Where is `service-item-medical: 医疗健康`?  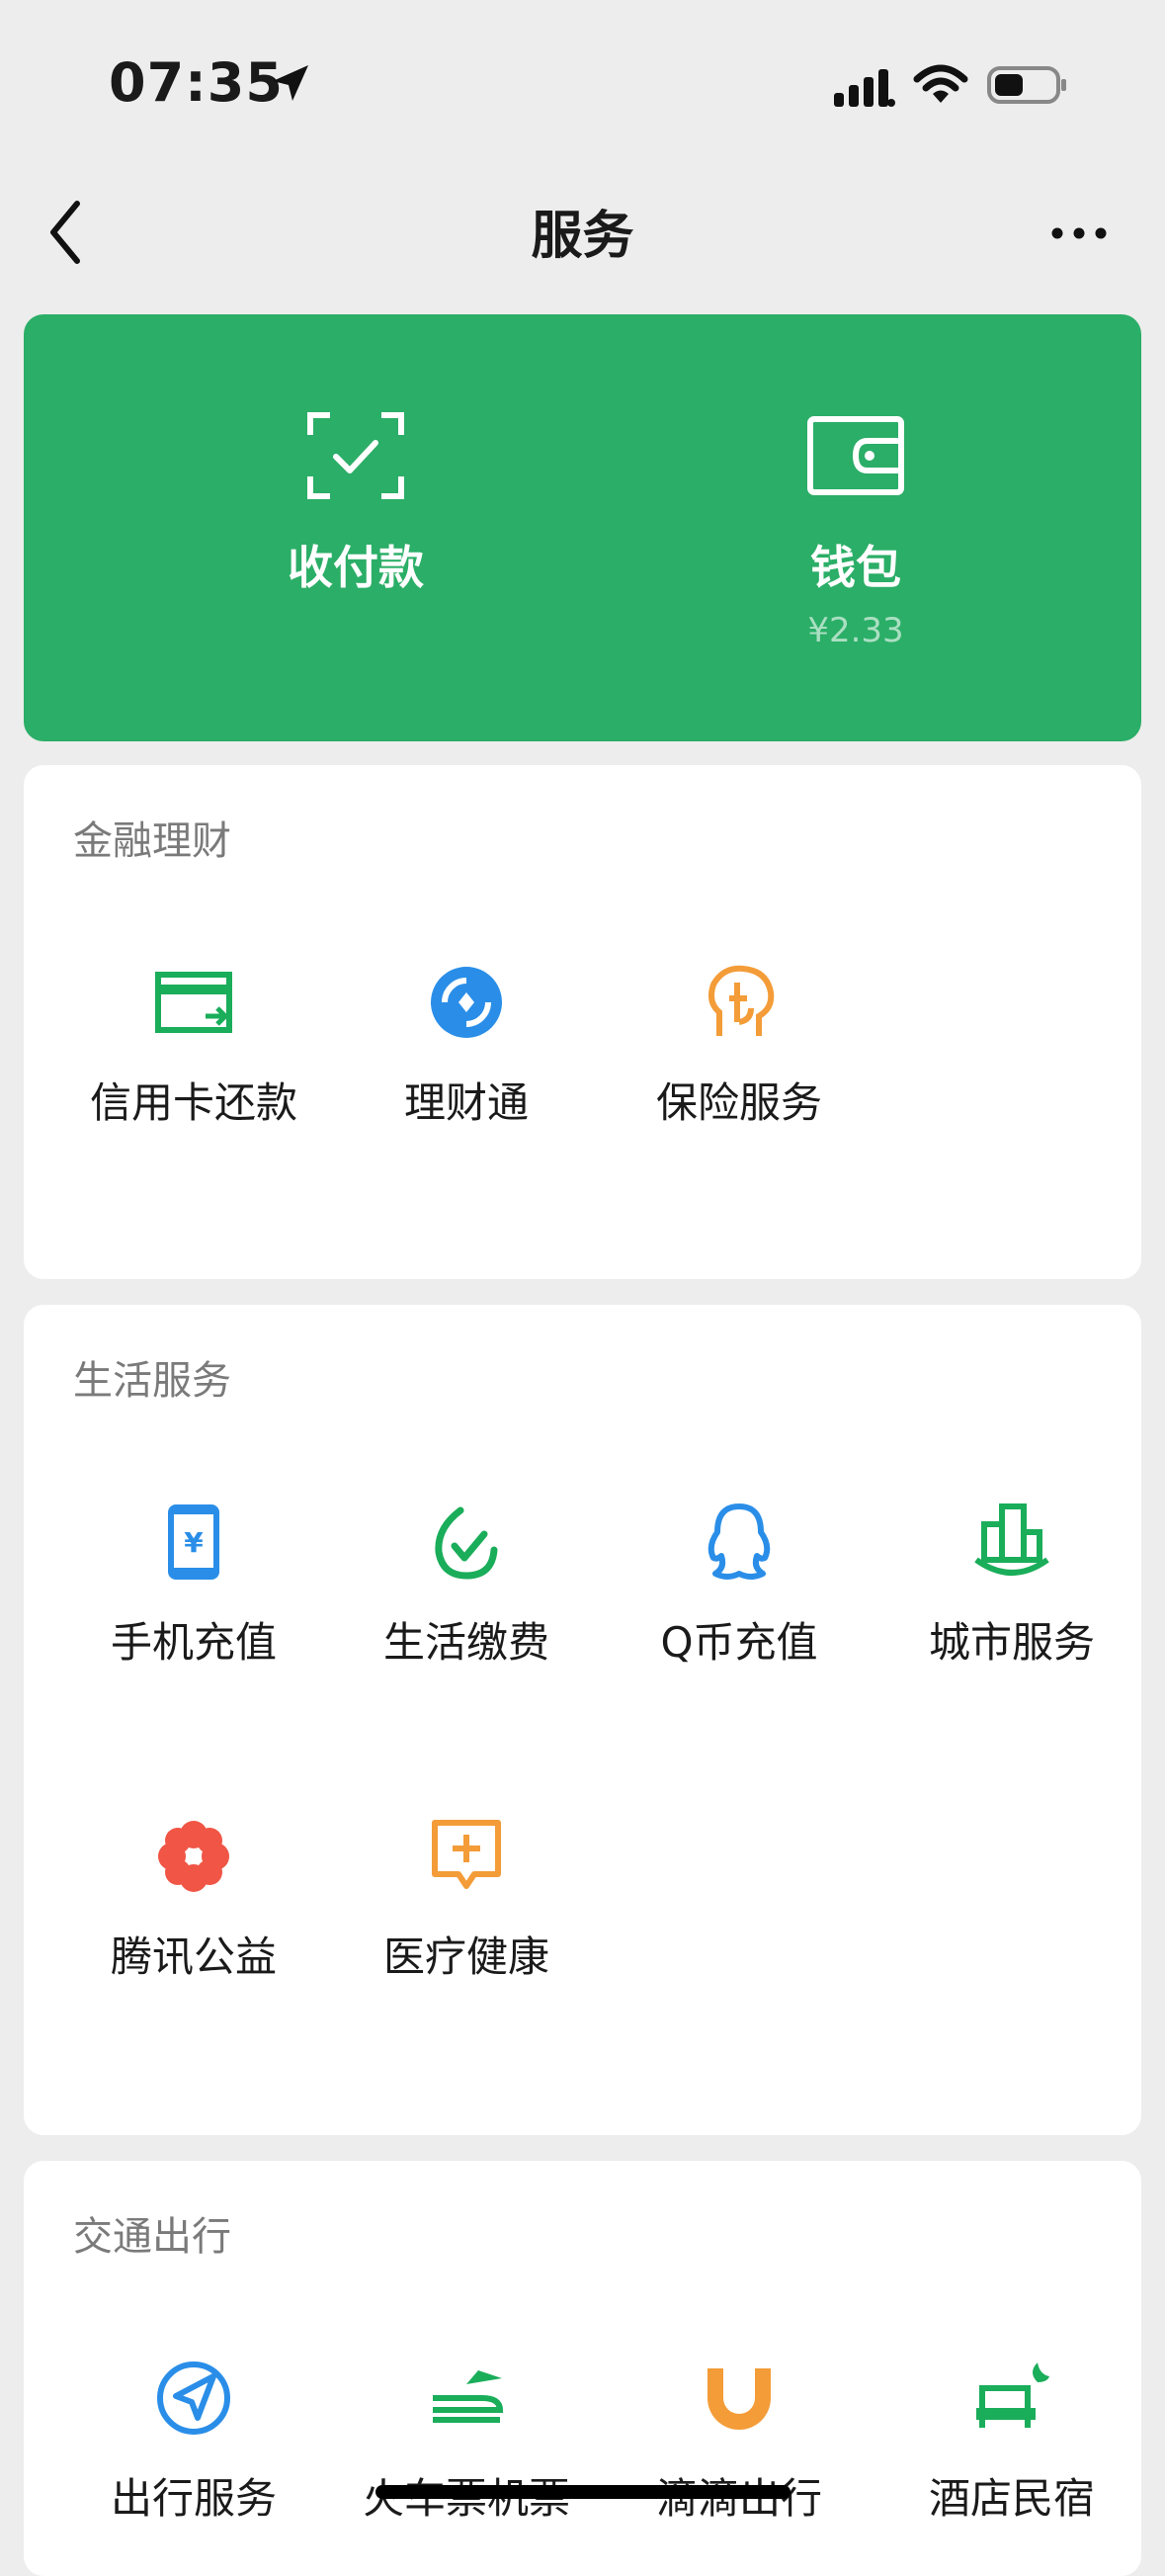
service-item-medical: 医疗健康 is located at coordinates (466, 1916).